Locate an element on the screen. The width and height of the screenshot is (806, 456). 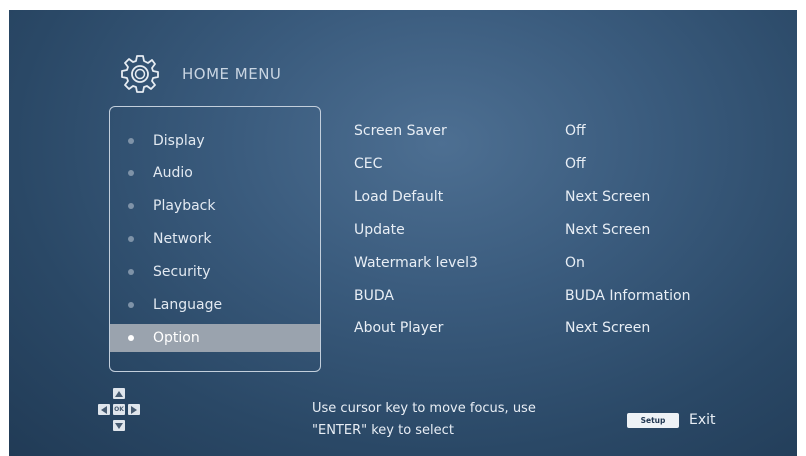
gear-icon is located at coordinates (140, 74).